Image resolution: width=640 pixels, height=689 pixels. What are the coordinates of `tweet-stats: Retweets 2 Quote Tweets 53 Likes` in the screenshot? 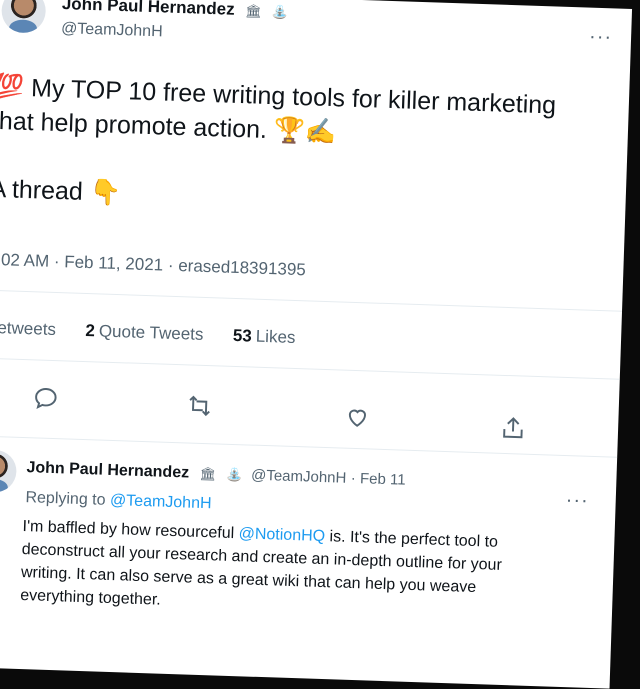 It's located at (148, 333).